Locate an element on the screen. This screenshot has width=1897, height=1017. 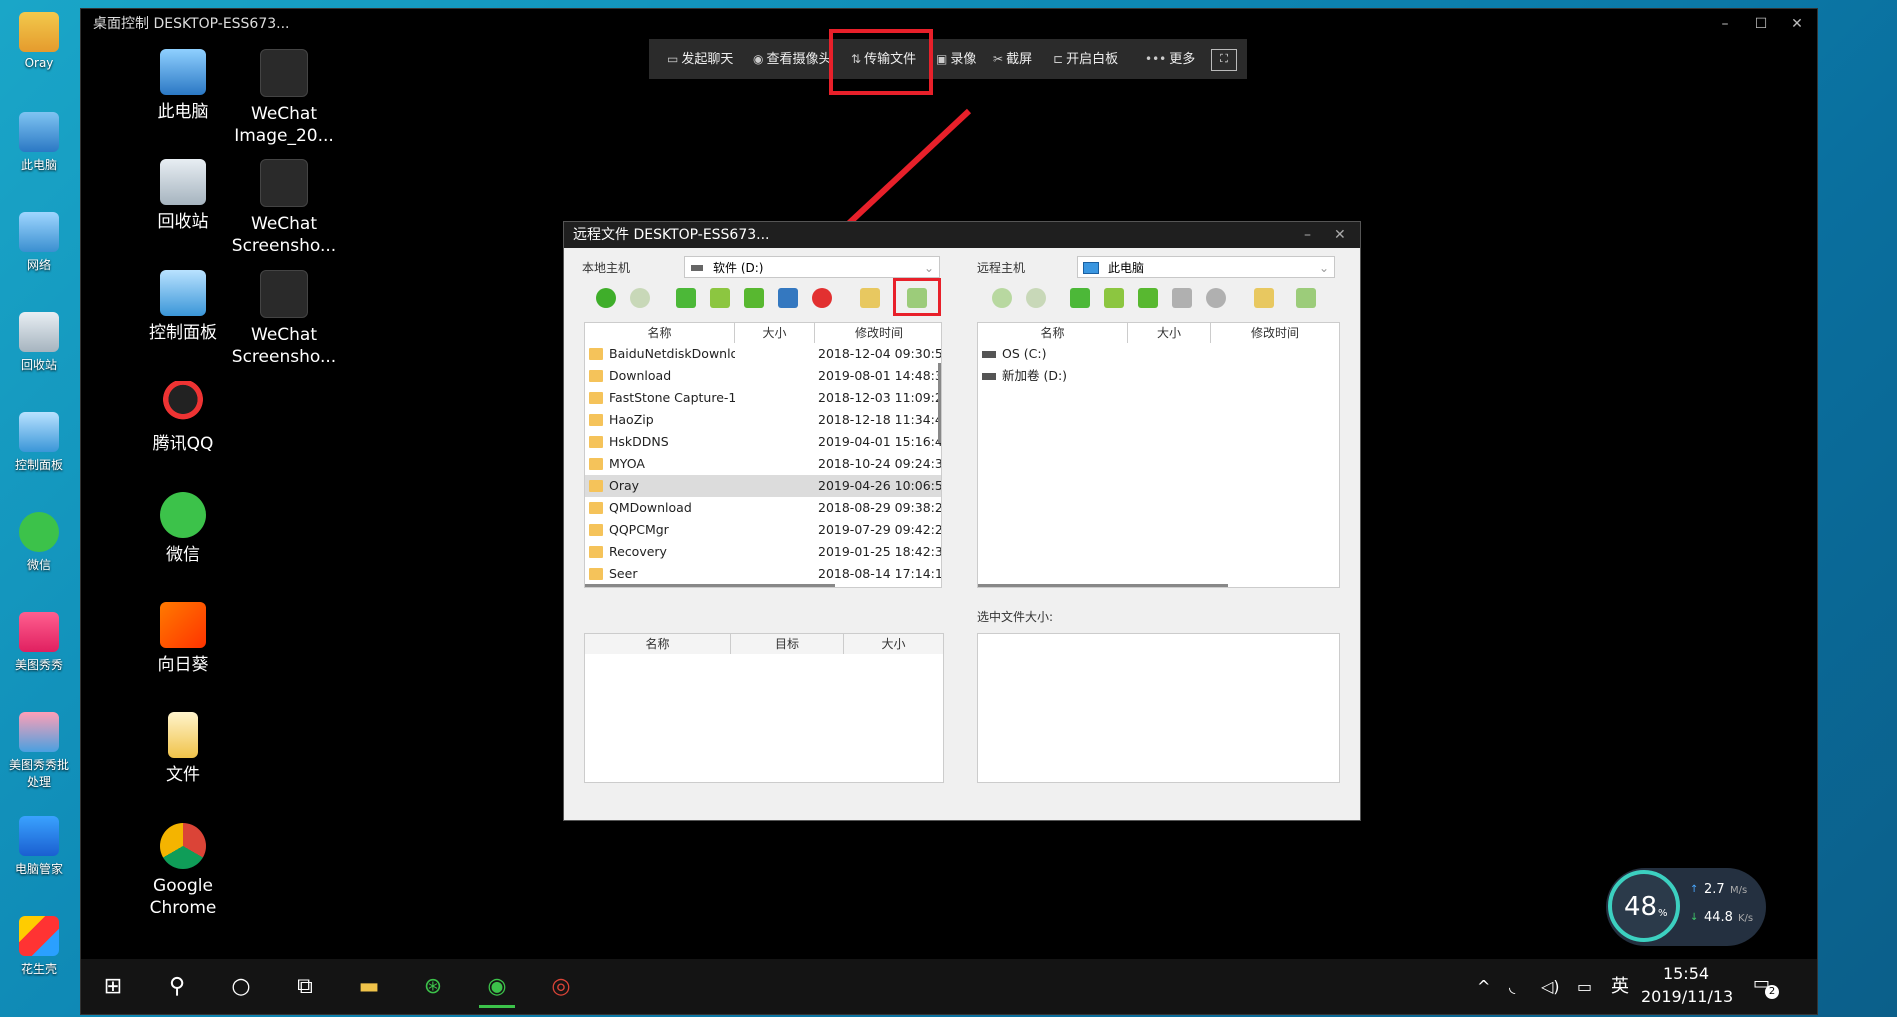
desktop-icon-pc-manager: 电脑管家 is located at coordinates (39, 846).